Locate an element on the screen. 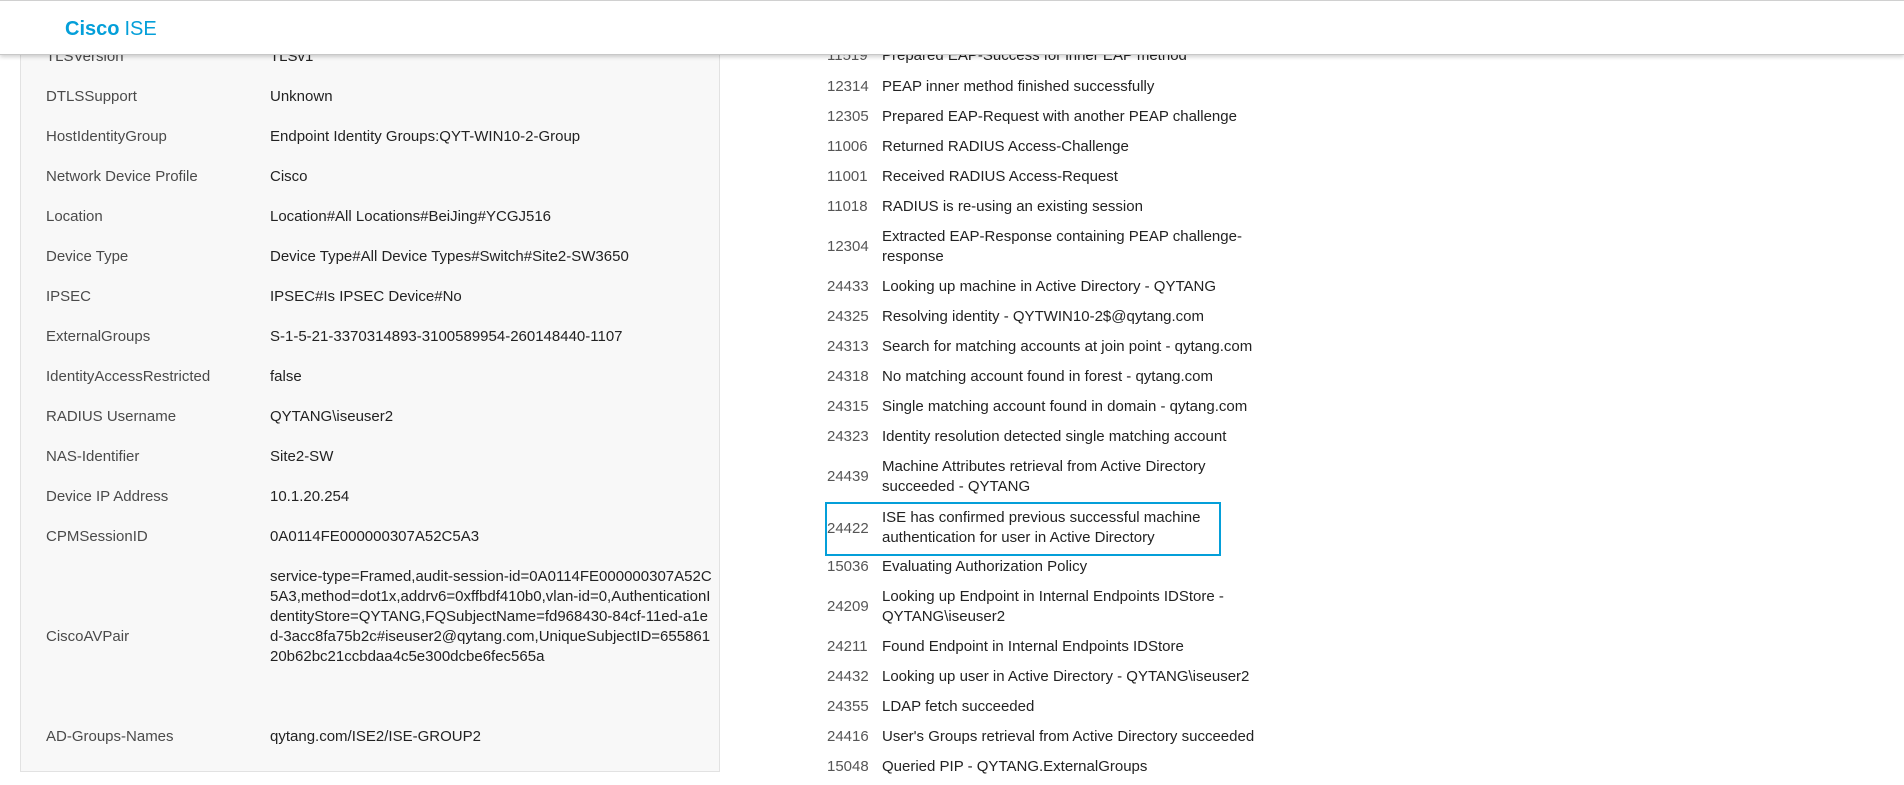 The height and width of the screenshot is (785, 1904). step-description: Received RADIUS Access-Request is located at coordinates (1000, 176).